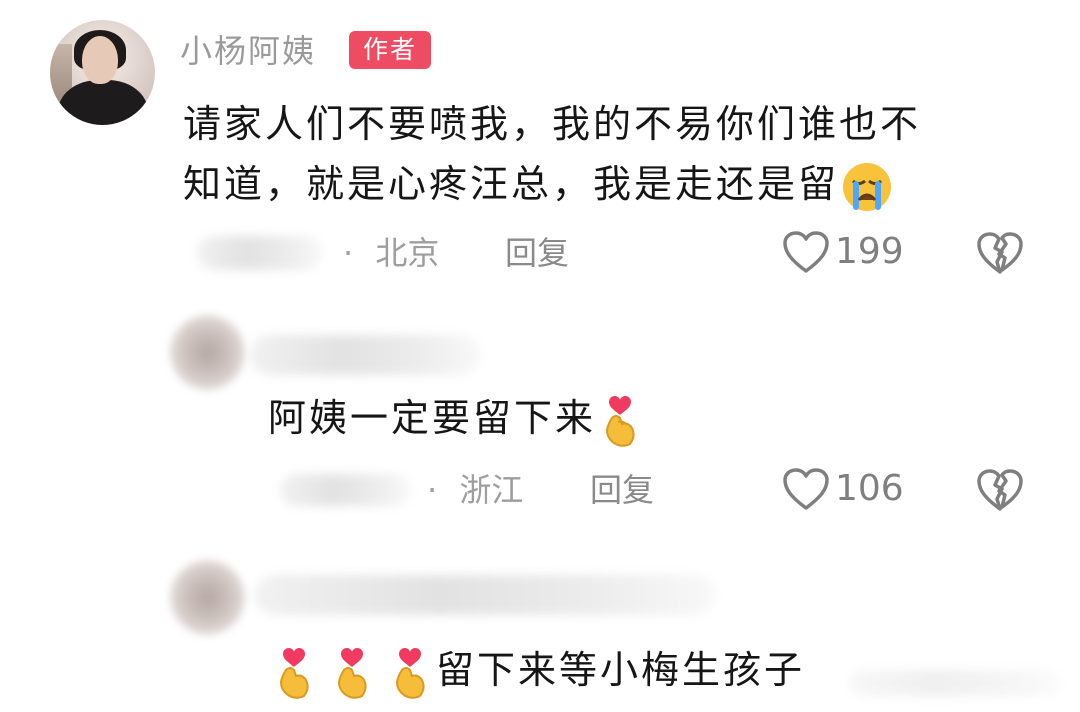 This screenshot has height=712, width=1080. I want to click on comment-text: 阿姨一定要留下来, so click(455, 418).